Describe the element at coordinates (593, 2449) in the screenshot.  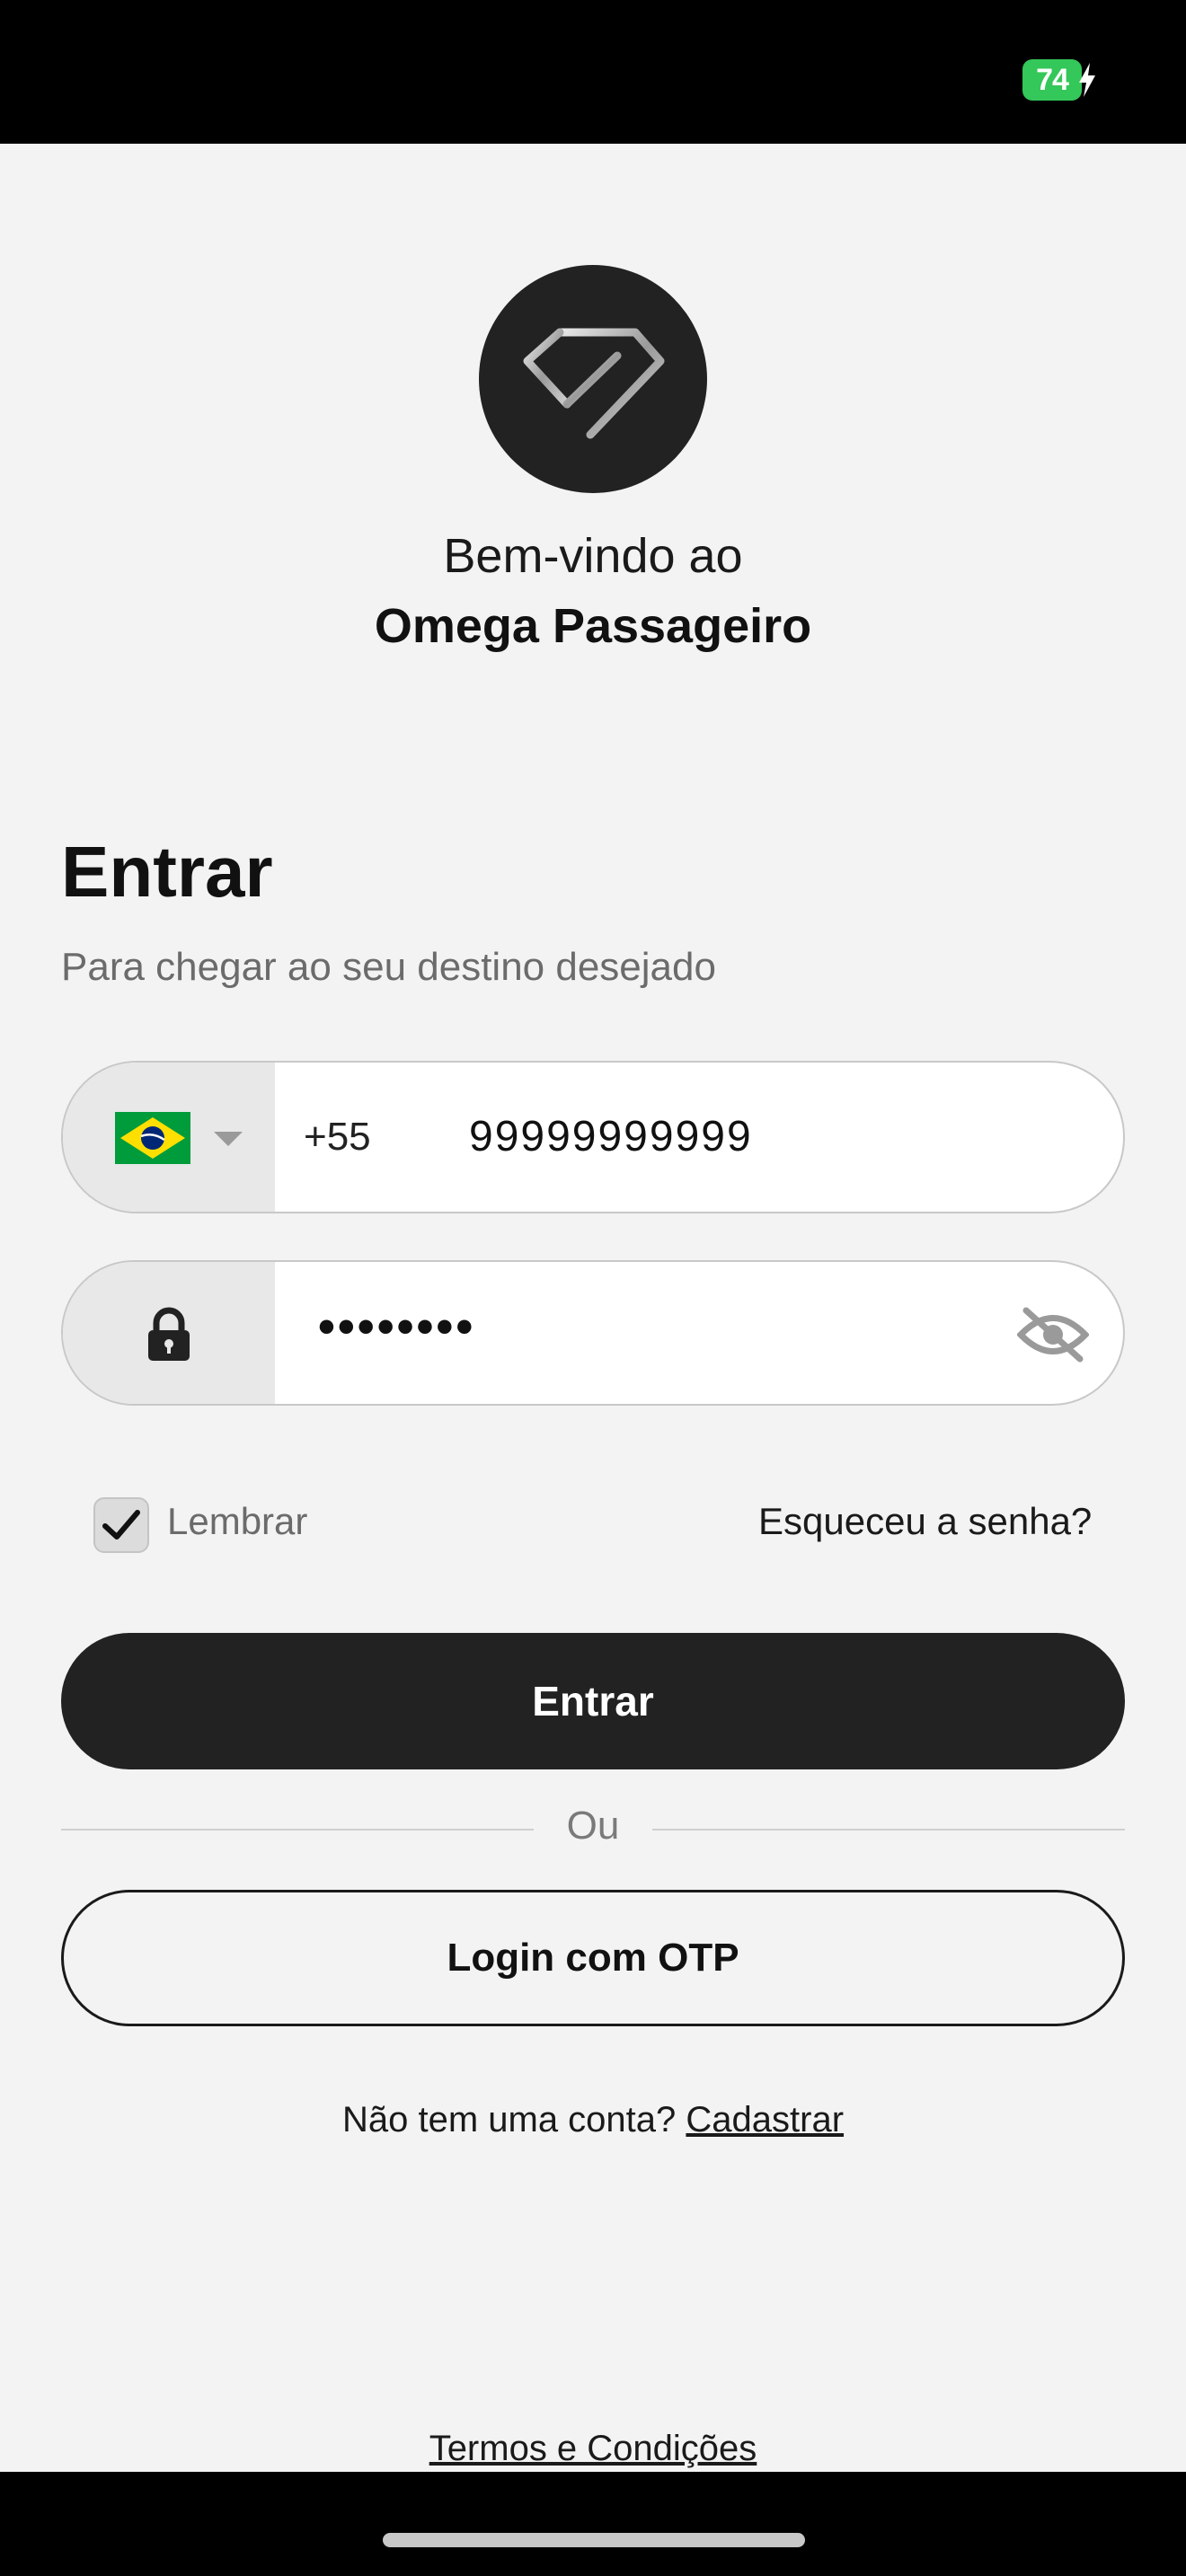
I see `terms-link: Termos e Condições` at that location.